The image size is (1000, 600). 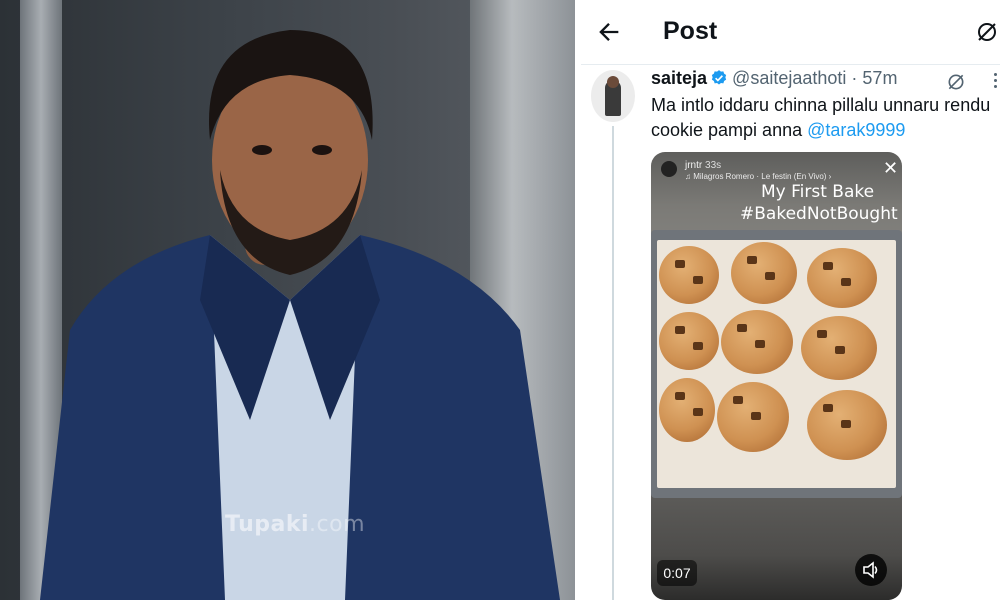 What do you see at coordinates (819, 214) in the screenshot?
I see `caption-line-2: #BakedNotBought` at bounding box center [819, 214].